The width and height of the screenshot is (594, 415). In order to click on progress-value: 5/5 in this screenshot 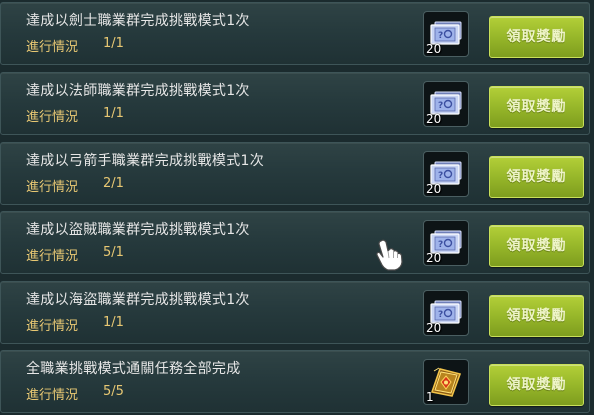, I will do `click(113, 391)`.